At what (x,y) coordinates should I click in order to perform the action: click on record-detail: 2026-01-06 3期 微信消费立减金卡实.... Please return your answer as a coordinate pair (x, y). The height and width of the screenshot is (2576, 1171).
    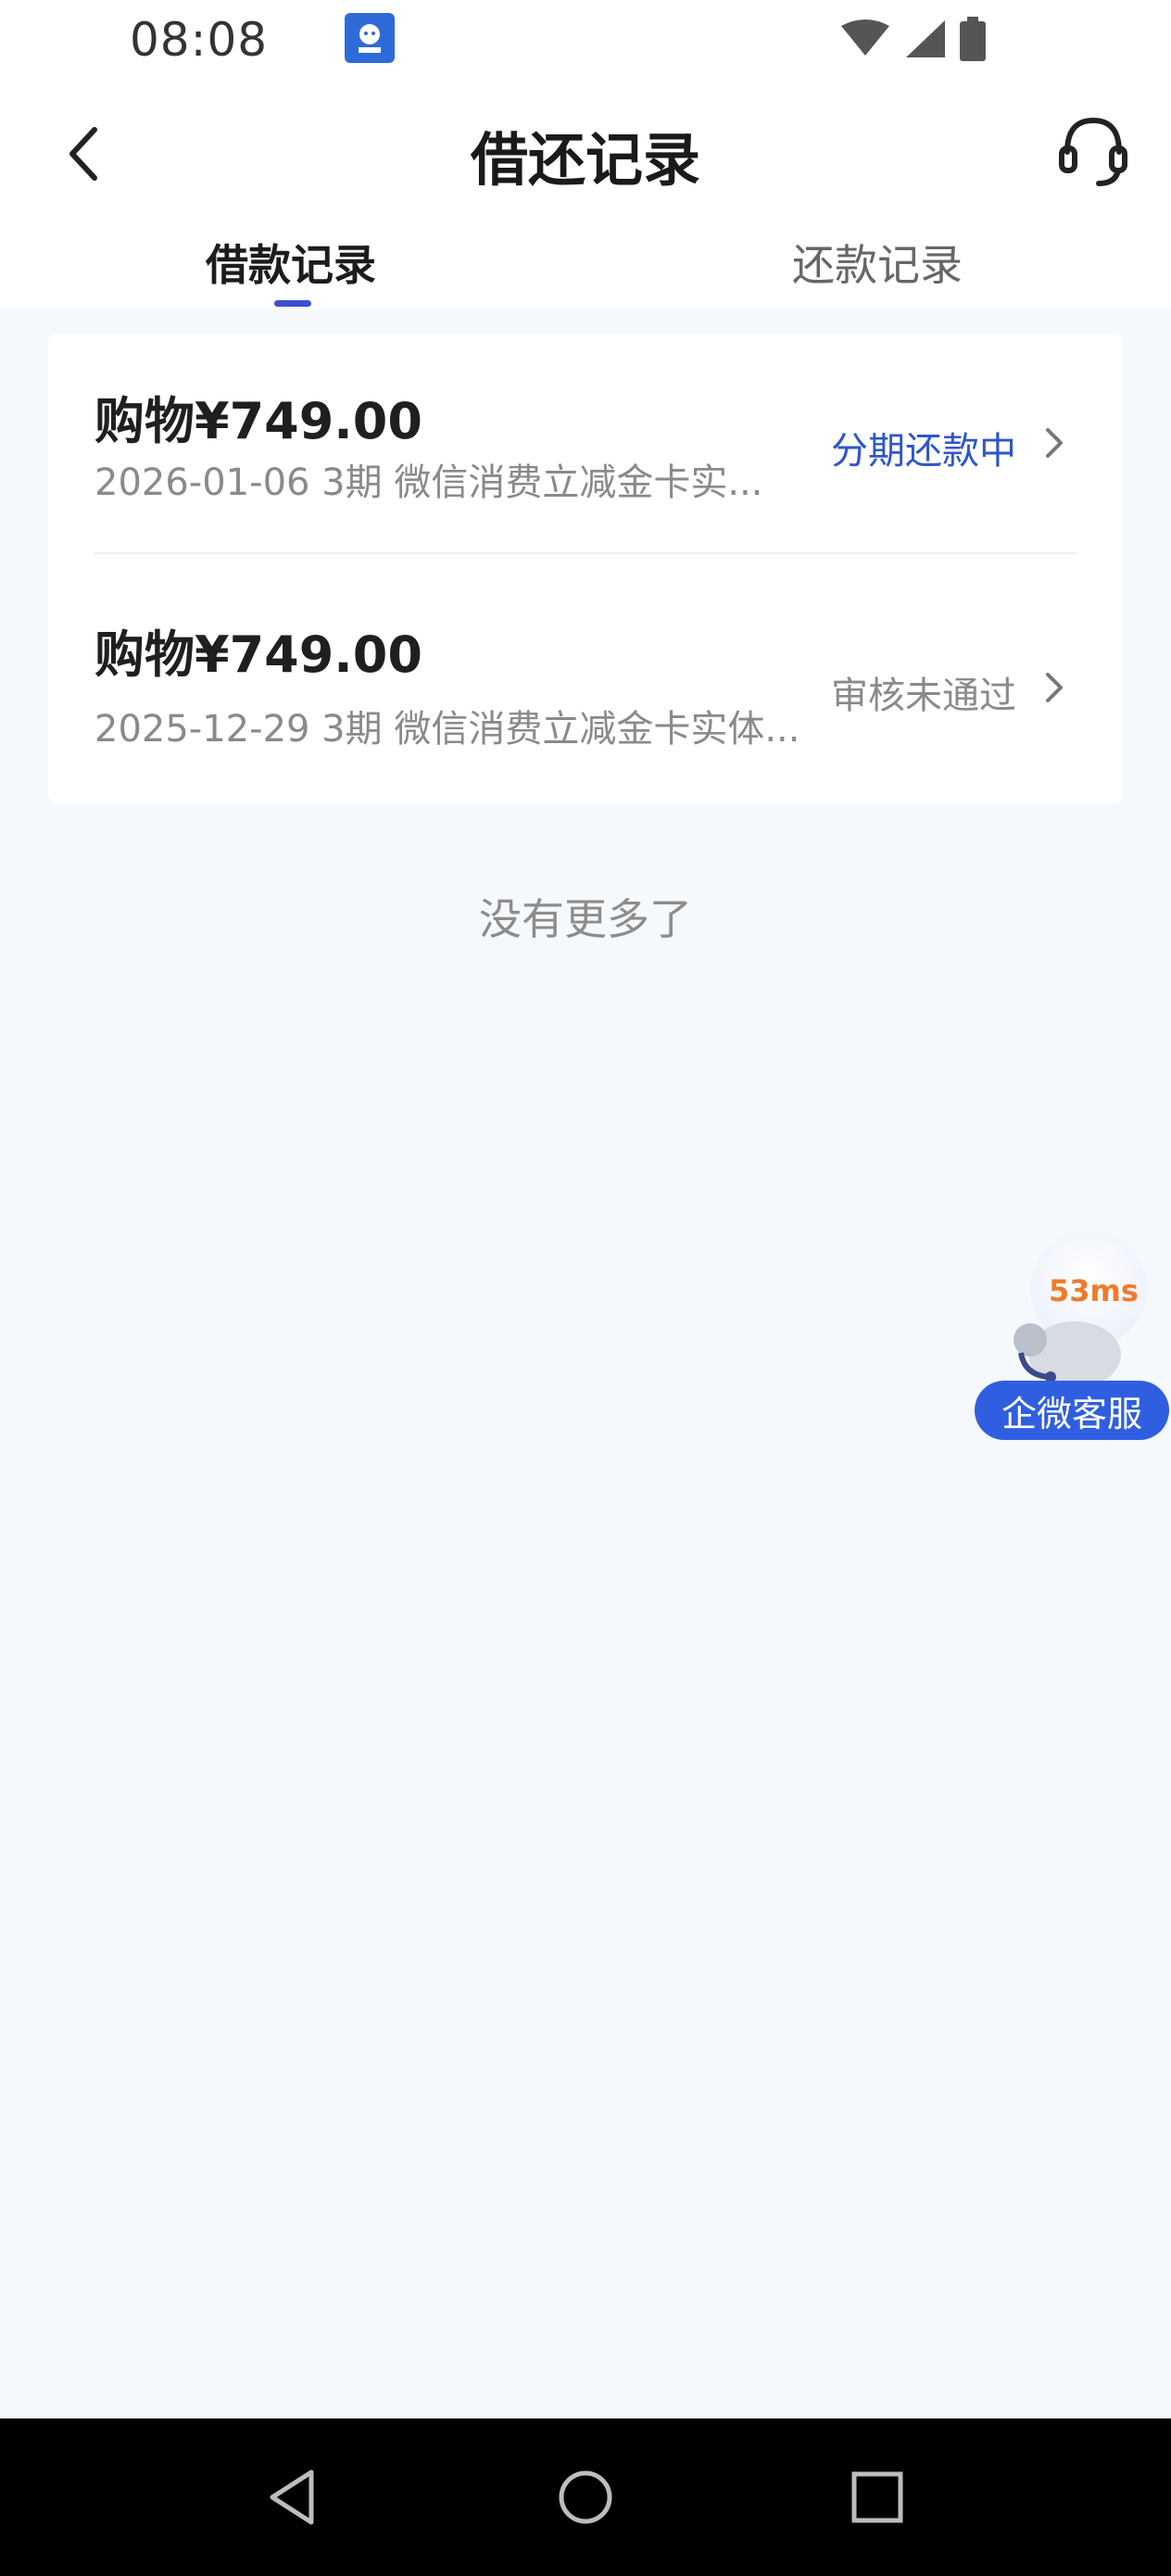
    Looking at the image, I should click on (429, 483).